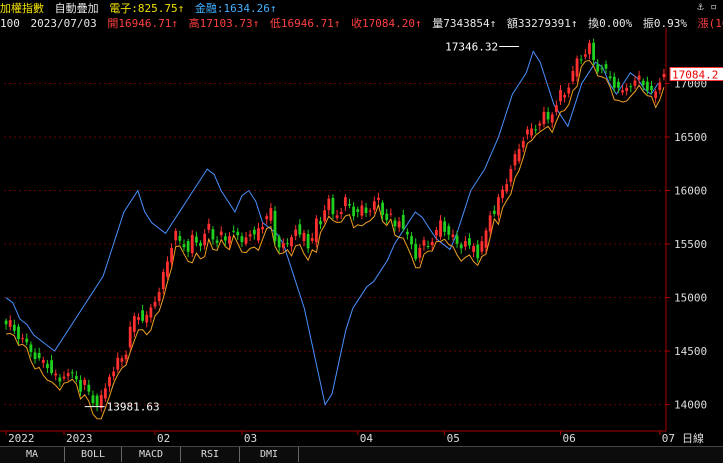 The height and width of the screenshot is (463, 723). I want to click on tab-rsi: RSI, so click(210, 454).